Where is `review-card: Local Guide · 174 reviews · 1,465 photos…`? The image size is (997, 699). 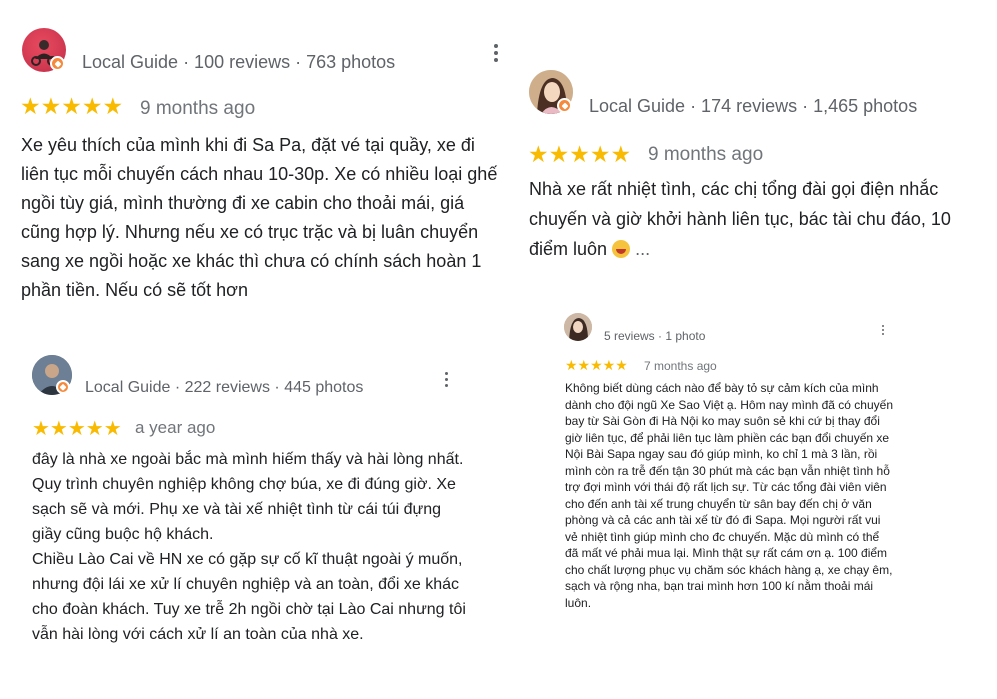 review-card: Local Guide · 174 reviews · 1,465 photos… is located at coordinates (751, 165).